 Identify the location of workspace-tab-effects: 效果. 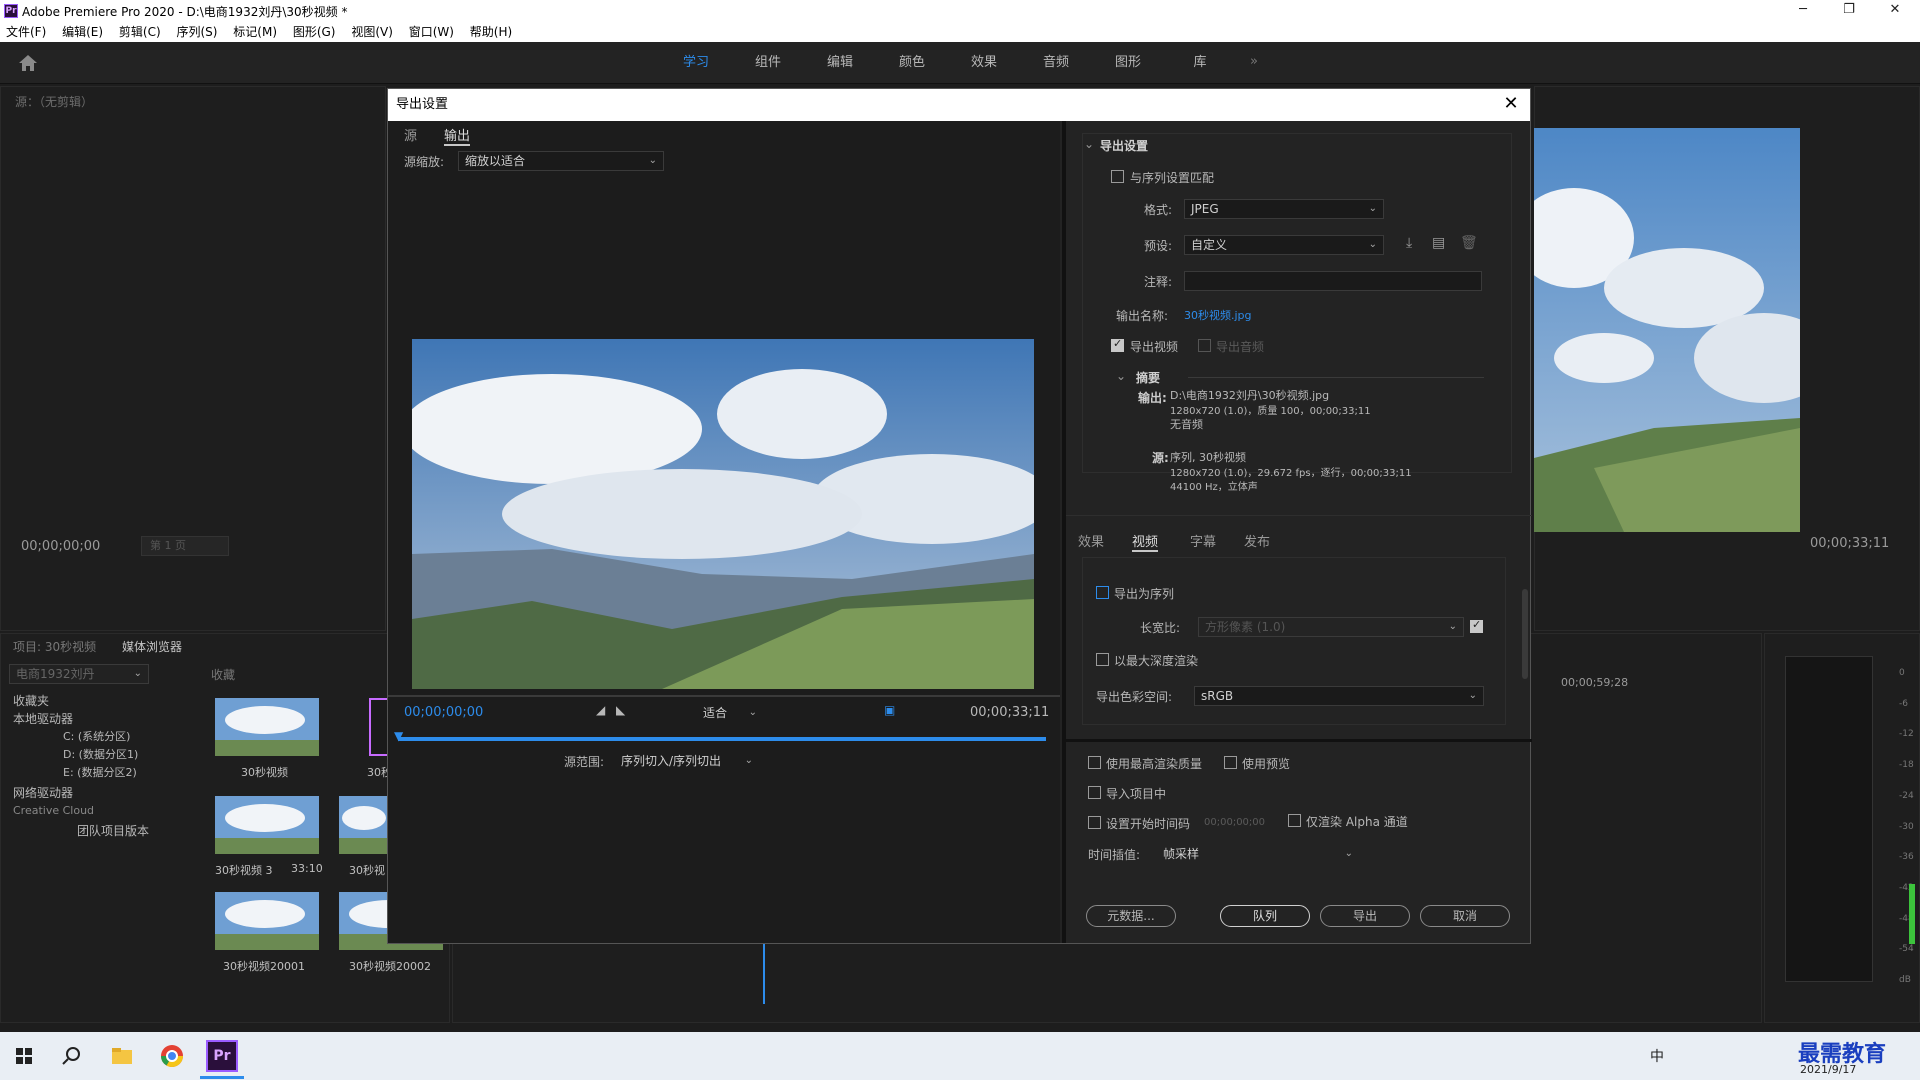
(984, 63).